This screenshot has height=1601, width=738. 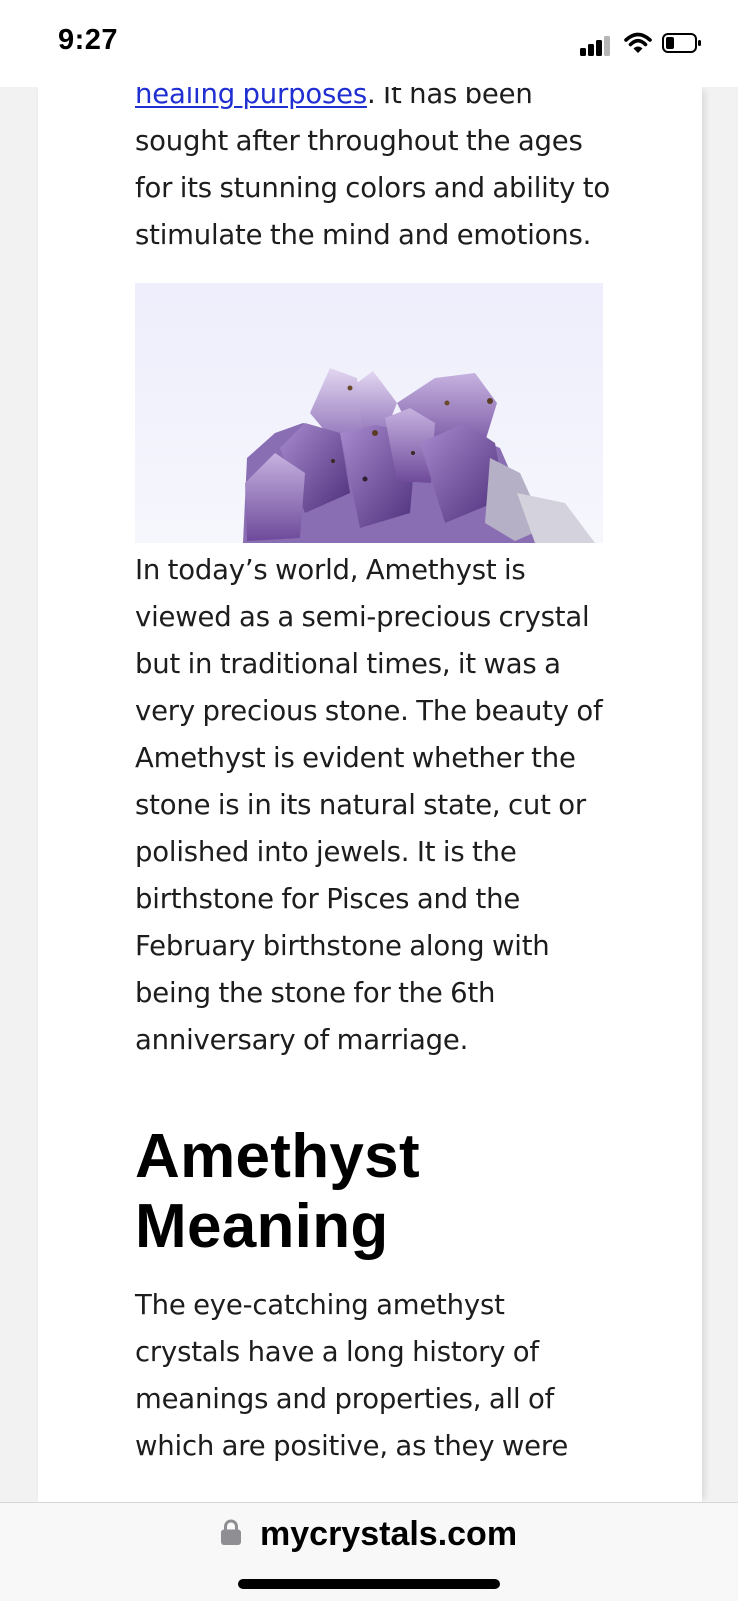 I want to click on url-row: mycrystals.com, so click(x=369, y=1534).